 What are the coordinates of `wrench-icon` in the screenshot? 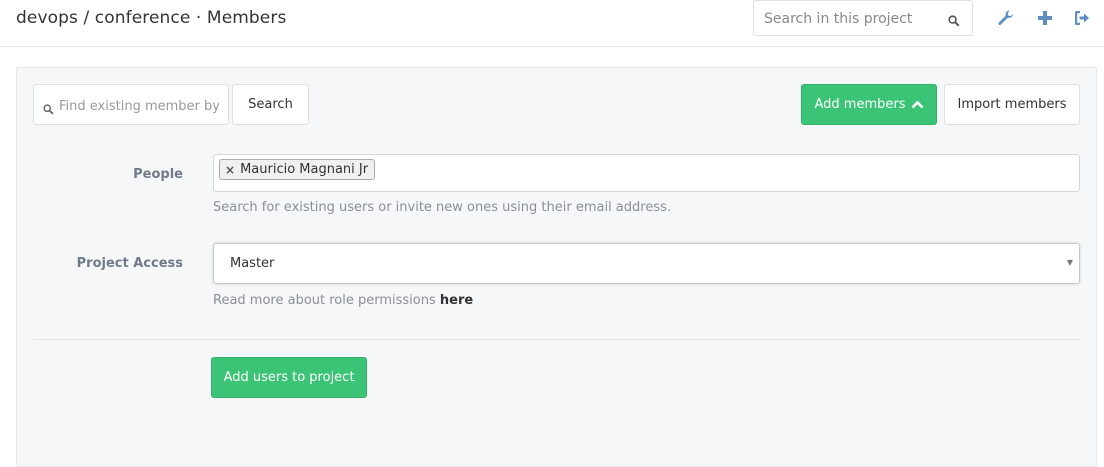 It's located at (1006, 18).